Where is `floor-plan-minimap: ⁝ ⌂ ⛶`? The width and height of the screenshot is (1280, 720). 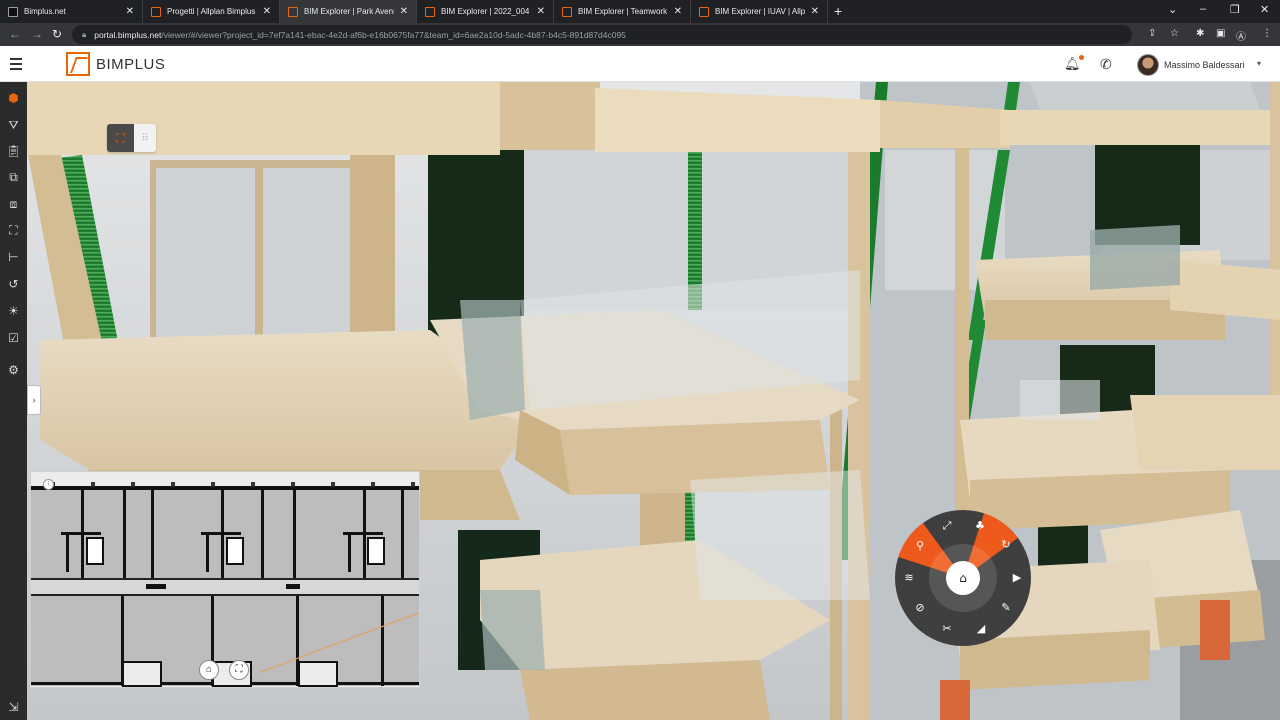 floor-plan-minimap: ⁝ ⌂ ⛶ is located at coordinates (225, 579).